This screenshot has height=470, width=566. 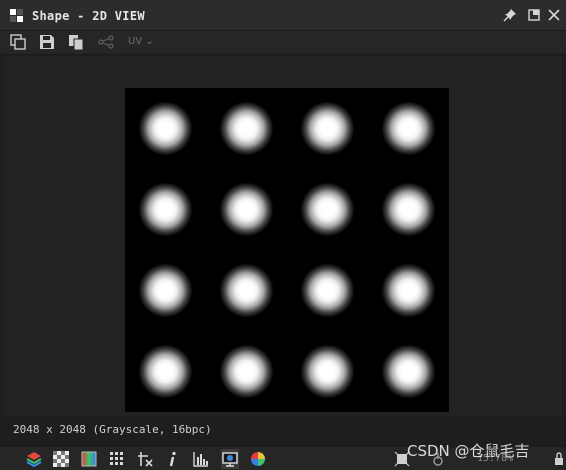 What do you see at coordinates (173, 459) in the screenshot?
I see `info-icon` at bounding box center [173, 459].